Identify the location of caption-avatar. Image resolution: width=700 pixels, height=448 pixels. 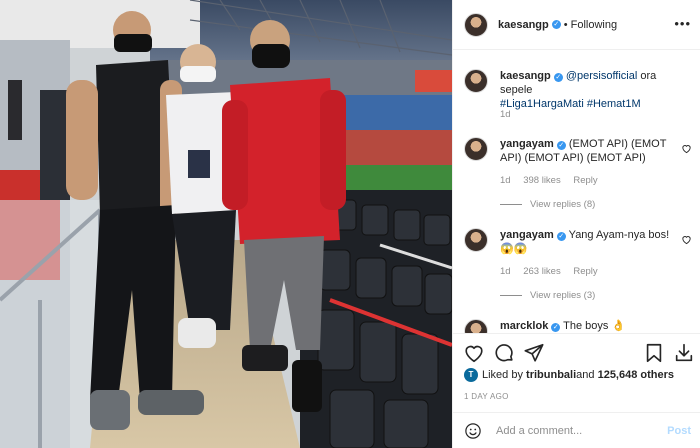
(476, 81).